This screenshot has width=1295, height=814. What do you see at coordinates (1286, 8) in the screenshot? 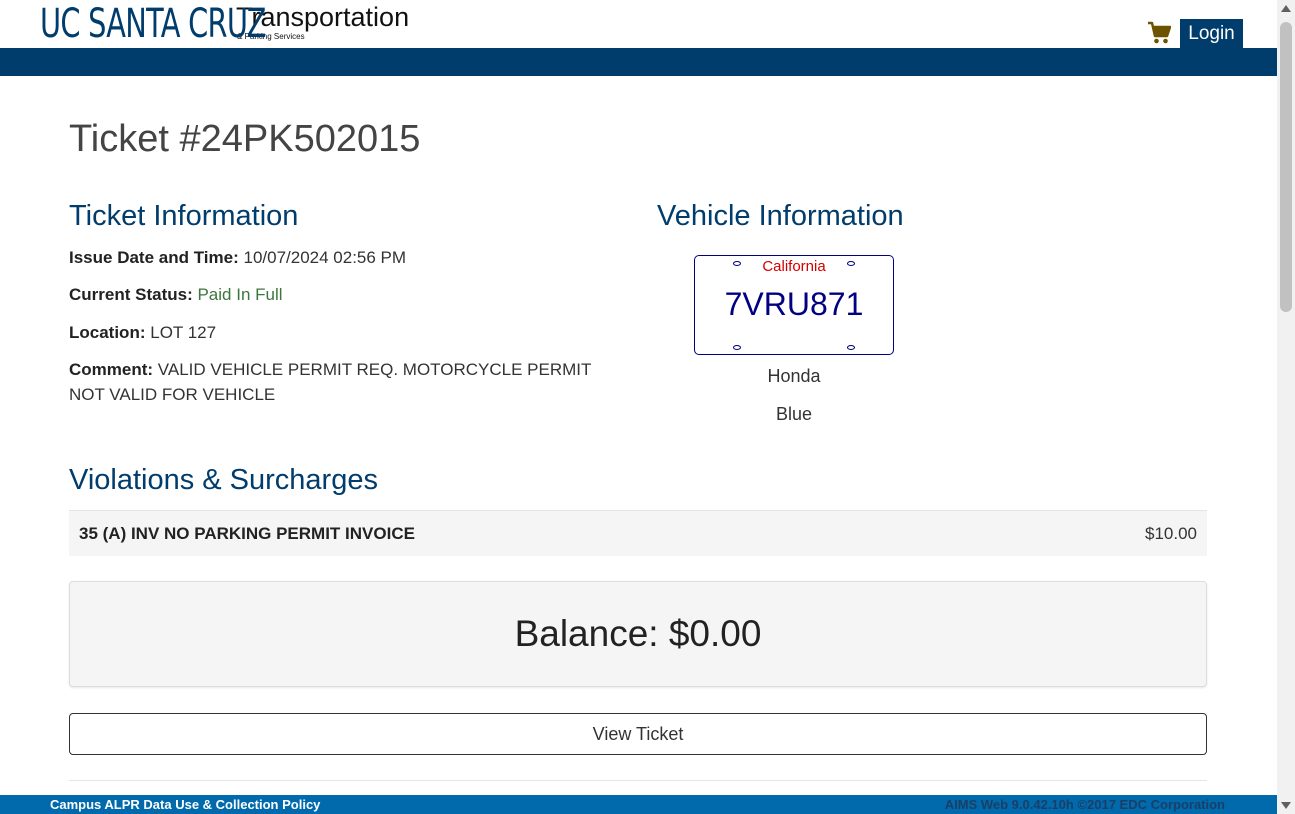
I see `scroll-up-arrow-icon` at bounding box center [1286, 8].